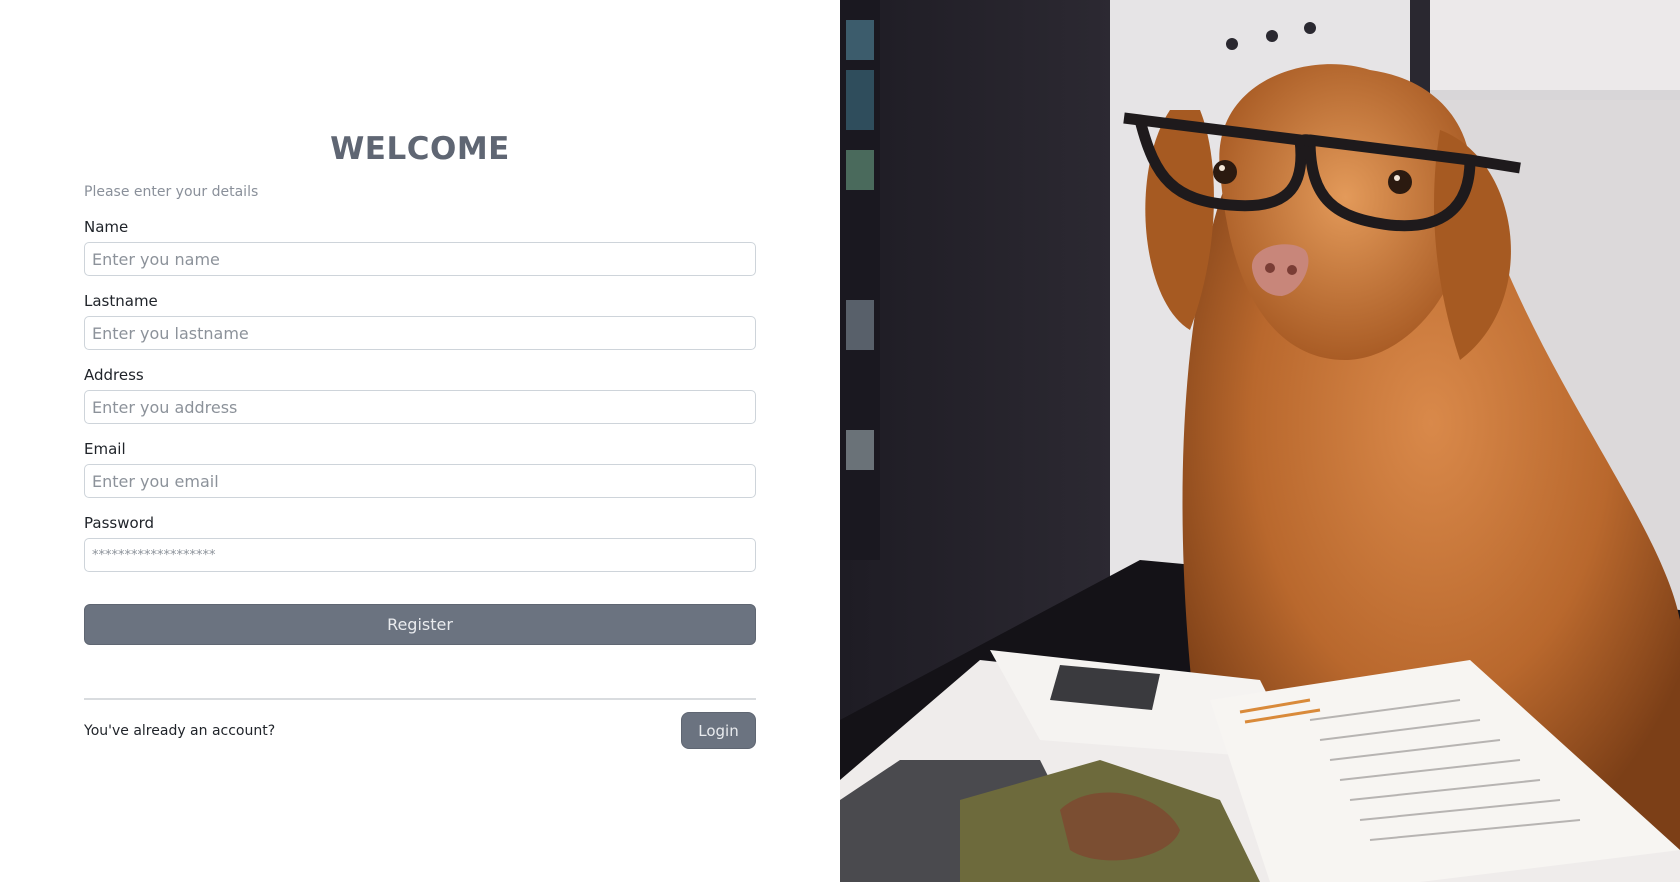 This screenshot has height=882, width=1680. What do you see at coordinates (114, 375) in the screenshot?
I see `address-label: Address` at bounding box center [114, 375].